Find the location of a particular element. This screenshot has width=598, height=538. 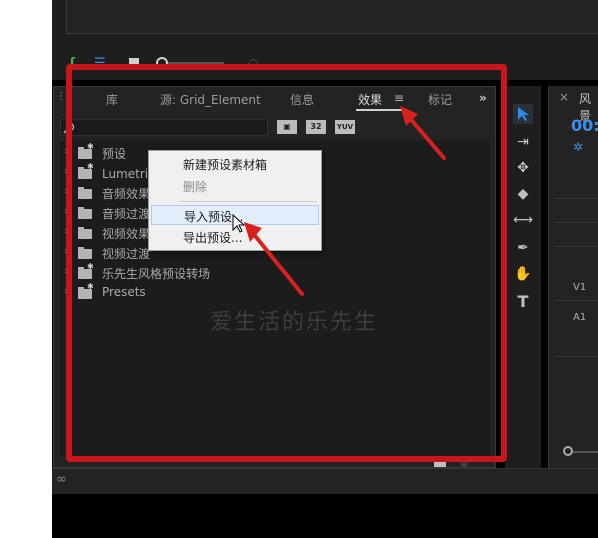

timeline-panel: × 风景 00:0 ✲ V1 A1 is located at coordinates (573, 277).